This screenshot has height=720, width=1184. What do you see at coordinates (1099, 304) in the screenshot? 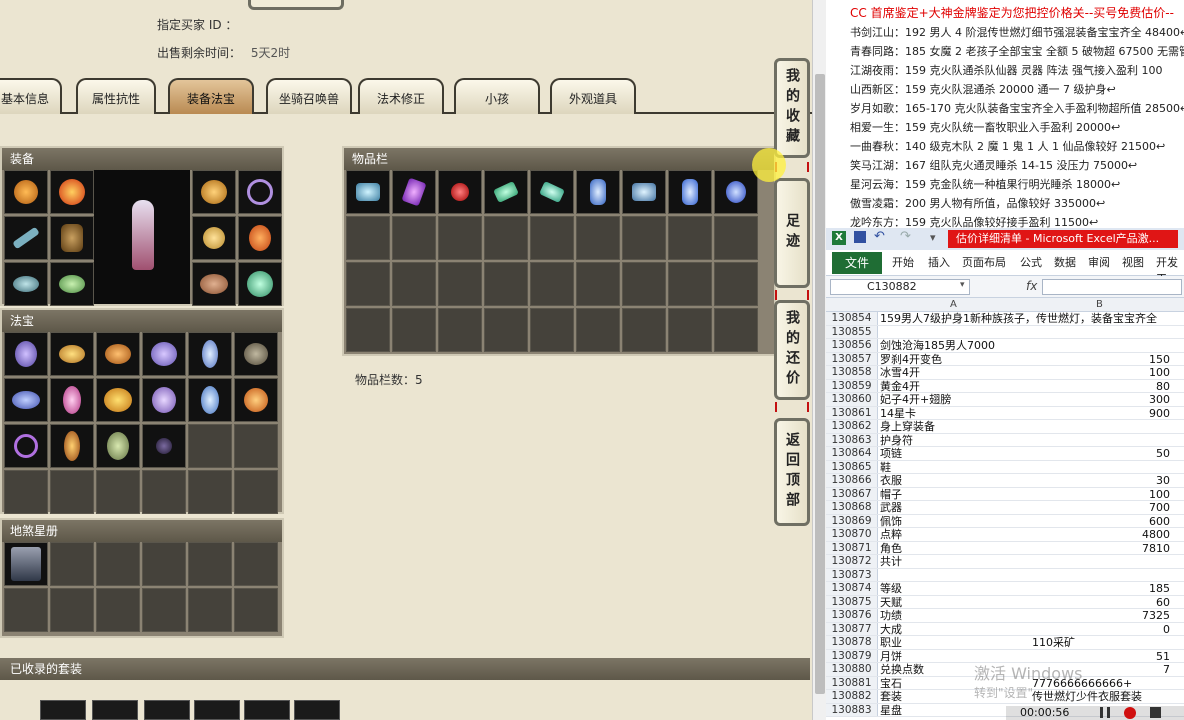
I see `column-b-header: B` at bounding box center [1099, 304].